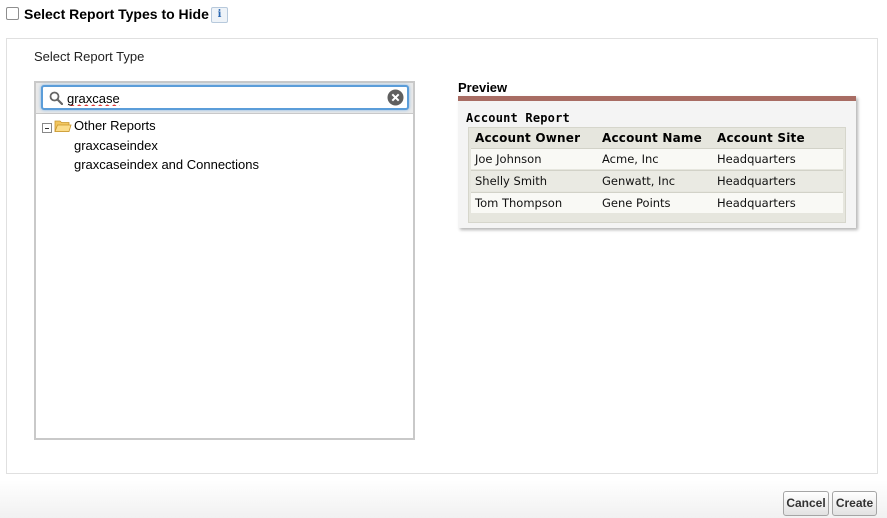 The height and width of the screenshot is (518, 887). What do you see at coordinates (652, 138) in the screenshot?
I see `preview-column-header: Account Name` at bounding box center [652, 138].